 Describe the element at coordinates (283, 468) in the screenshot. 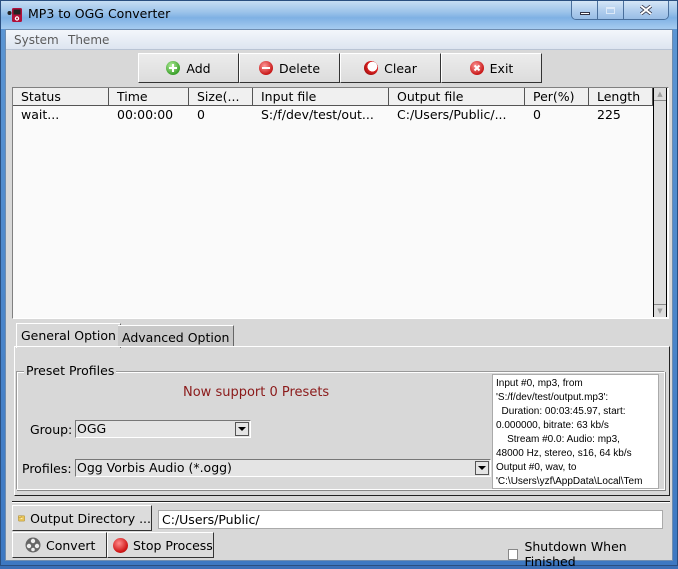

I see `profiles-select: Ogg Vorbis Audio (*.ogg)` at that location.